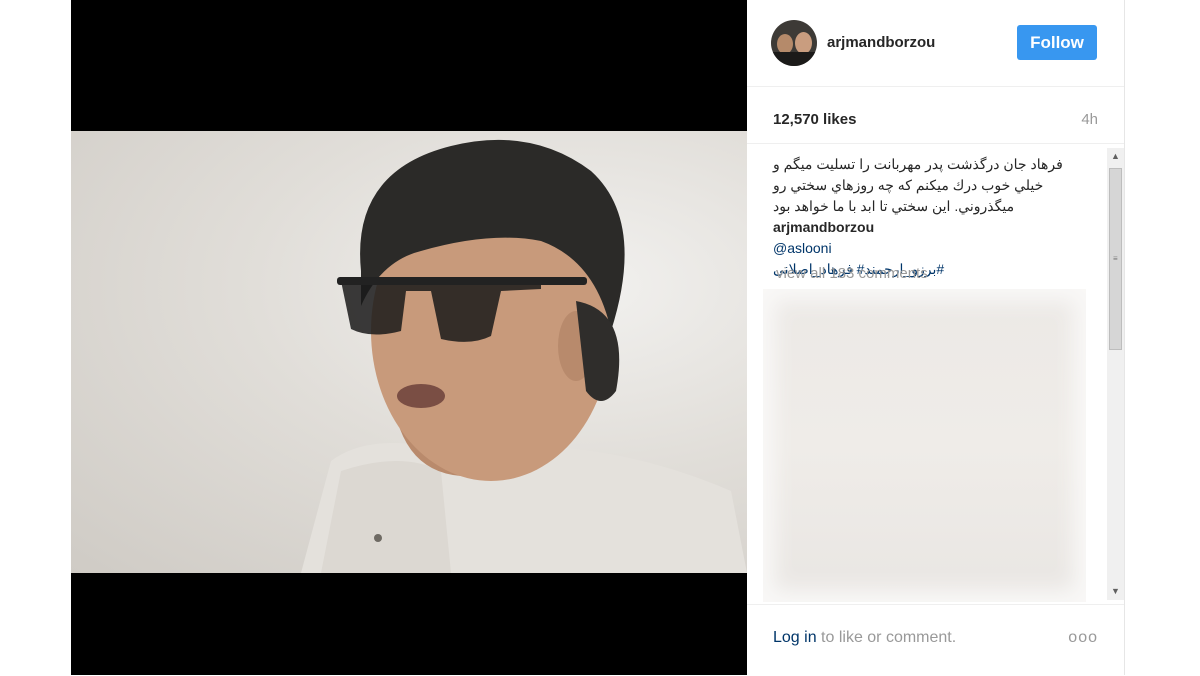 This screenshot has height=676, width=1200. What do you see at coordinates (1057, 42) in the screenshot?
I see `follow-button: Follow` at bounding box center [1057, 42].